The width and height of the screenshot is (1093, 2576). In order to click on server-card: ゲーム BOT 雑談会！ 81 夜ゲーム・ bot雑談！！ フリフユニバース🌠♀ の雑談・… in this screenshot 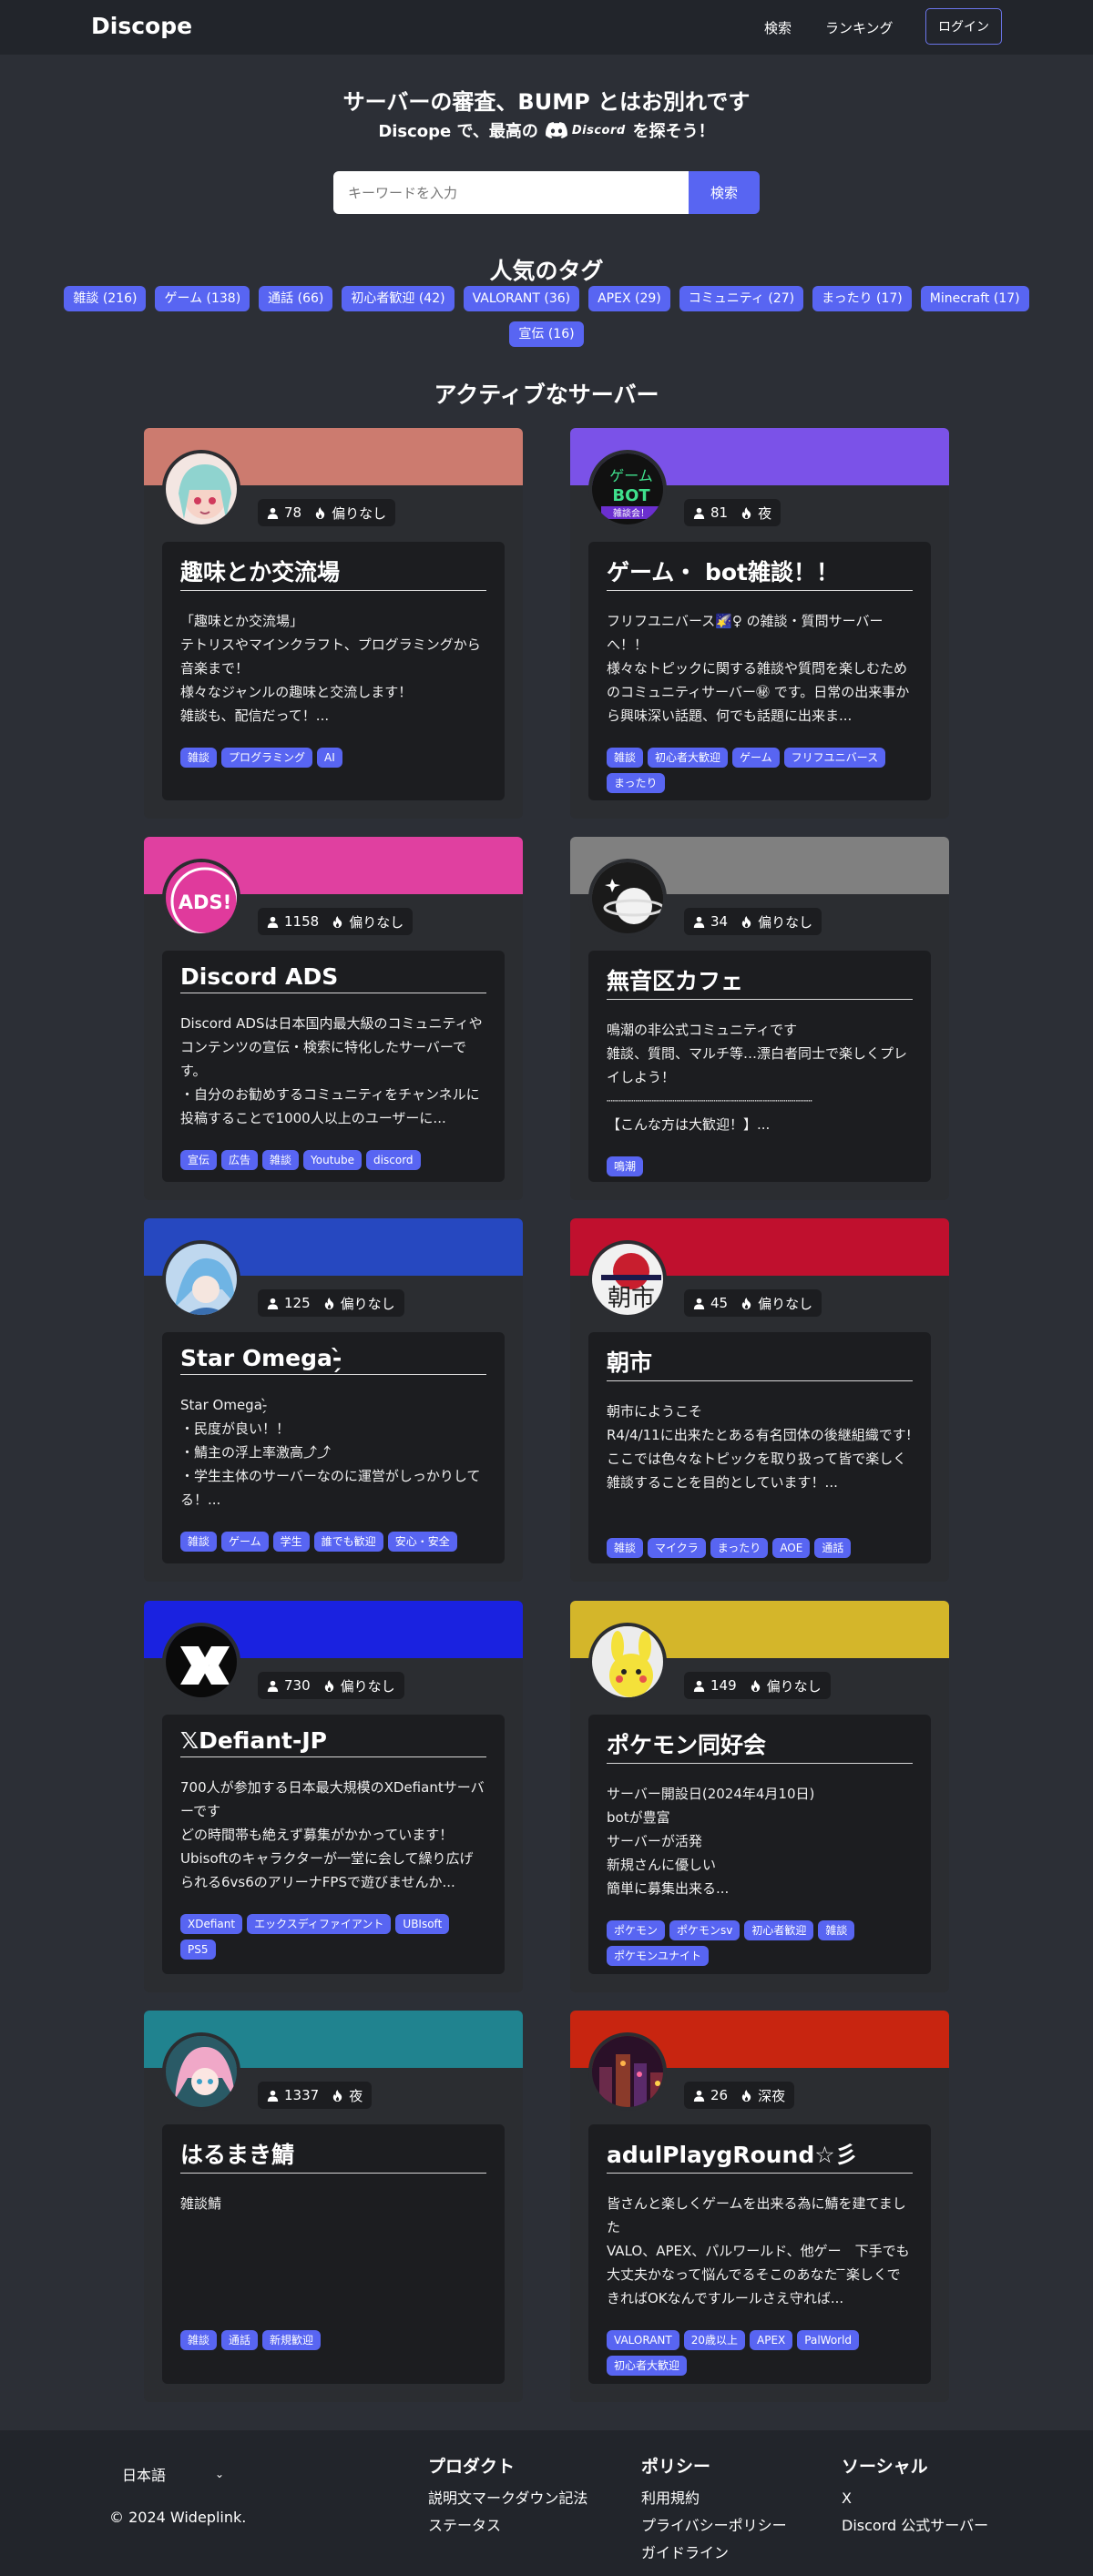, I will do `click(760, 623)`.